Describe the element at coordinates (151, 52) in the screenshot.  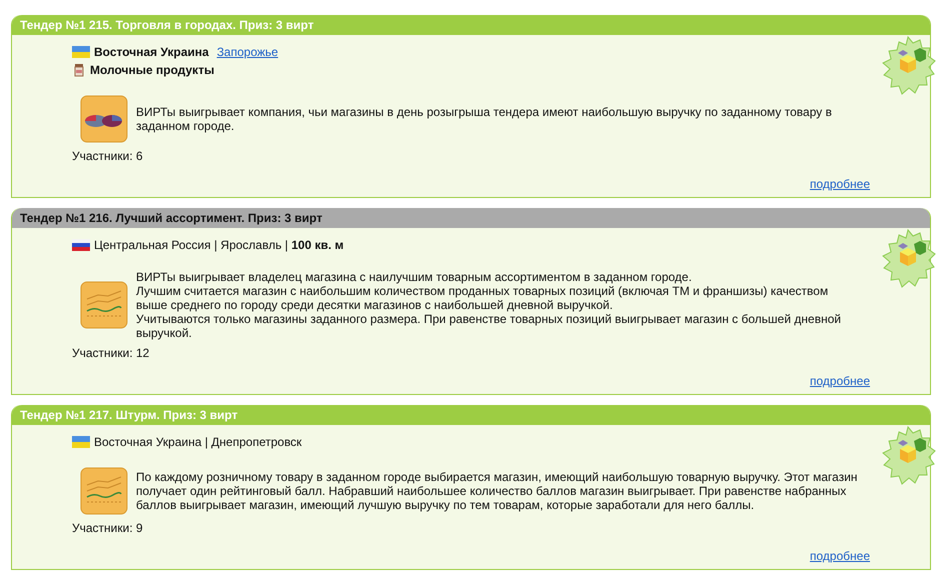
I see `region-text: Восточная Украина` at that location.